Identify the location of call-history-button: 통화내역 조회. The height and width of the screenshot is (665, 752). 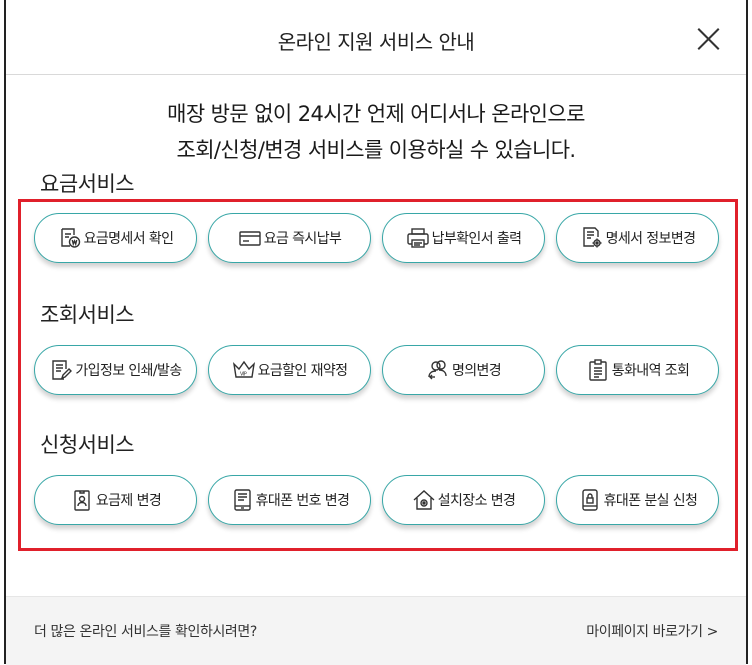
(637, 370).